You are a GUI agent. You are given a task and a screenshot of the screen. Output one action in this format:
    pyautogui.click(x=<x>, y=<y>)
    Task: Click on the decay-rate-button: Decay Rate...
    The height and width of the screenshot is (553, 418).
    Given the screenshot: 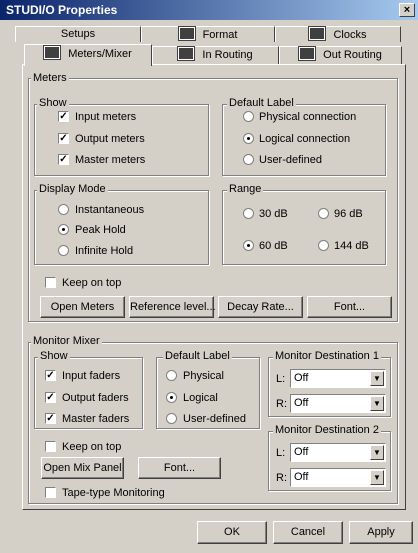 What is the action you would take?
    pyautogui.click(x=260, y=307)
    